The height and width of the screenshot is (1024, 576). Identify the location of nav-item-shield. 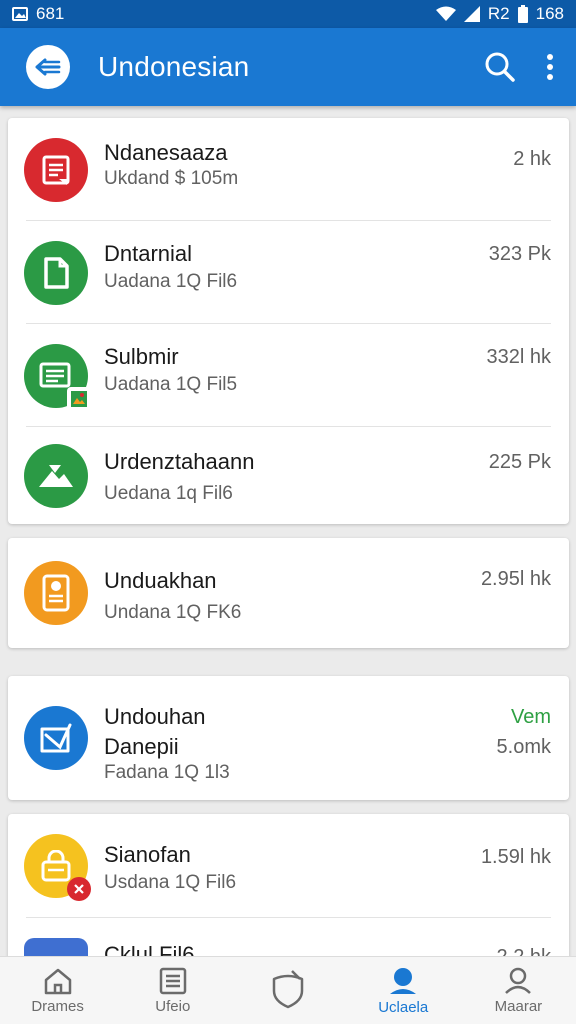
(287, 990).